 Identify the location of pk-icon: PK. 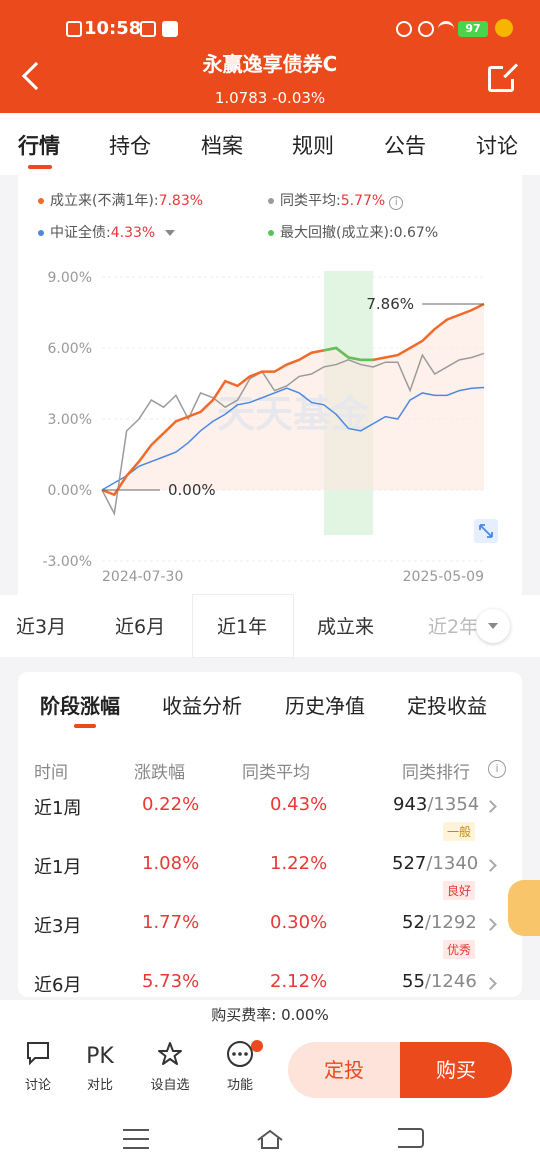
(100, 1056).